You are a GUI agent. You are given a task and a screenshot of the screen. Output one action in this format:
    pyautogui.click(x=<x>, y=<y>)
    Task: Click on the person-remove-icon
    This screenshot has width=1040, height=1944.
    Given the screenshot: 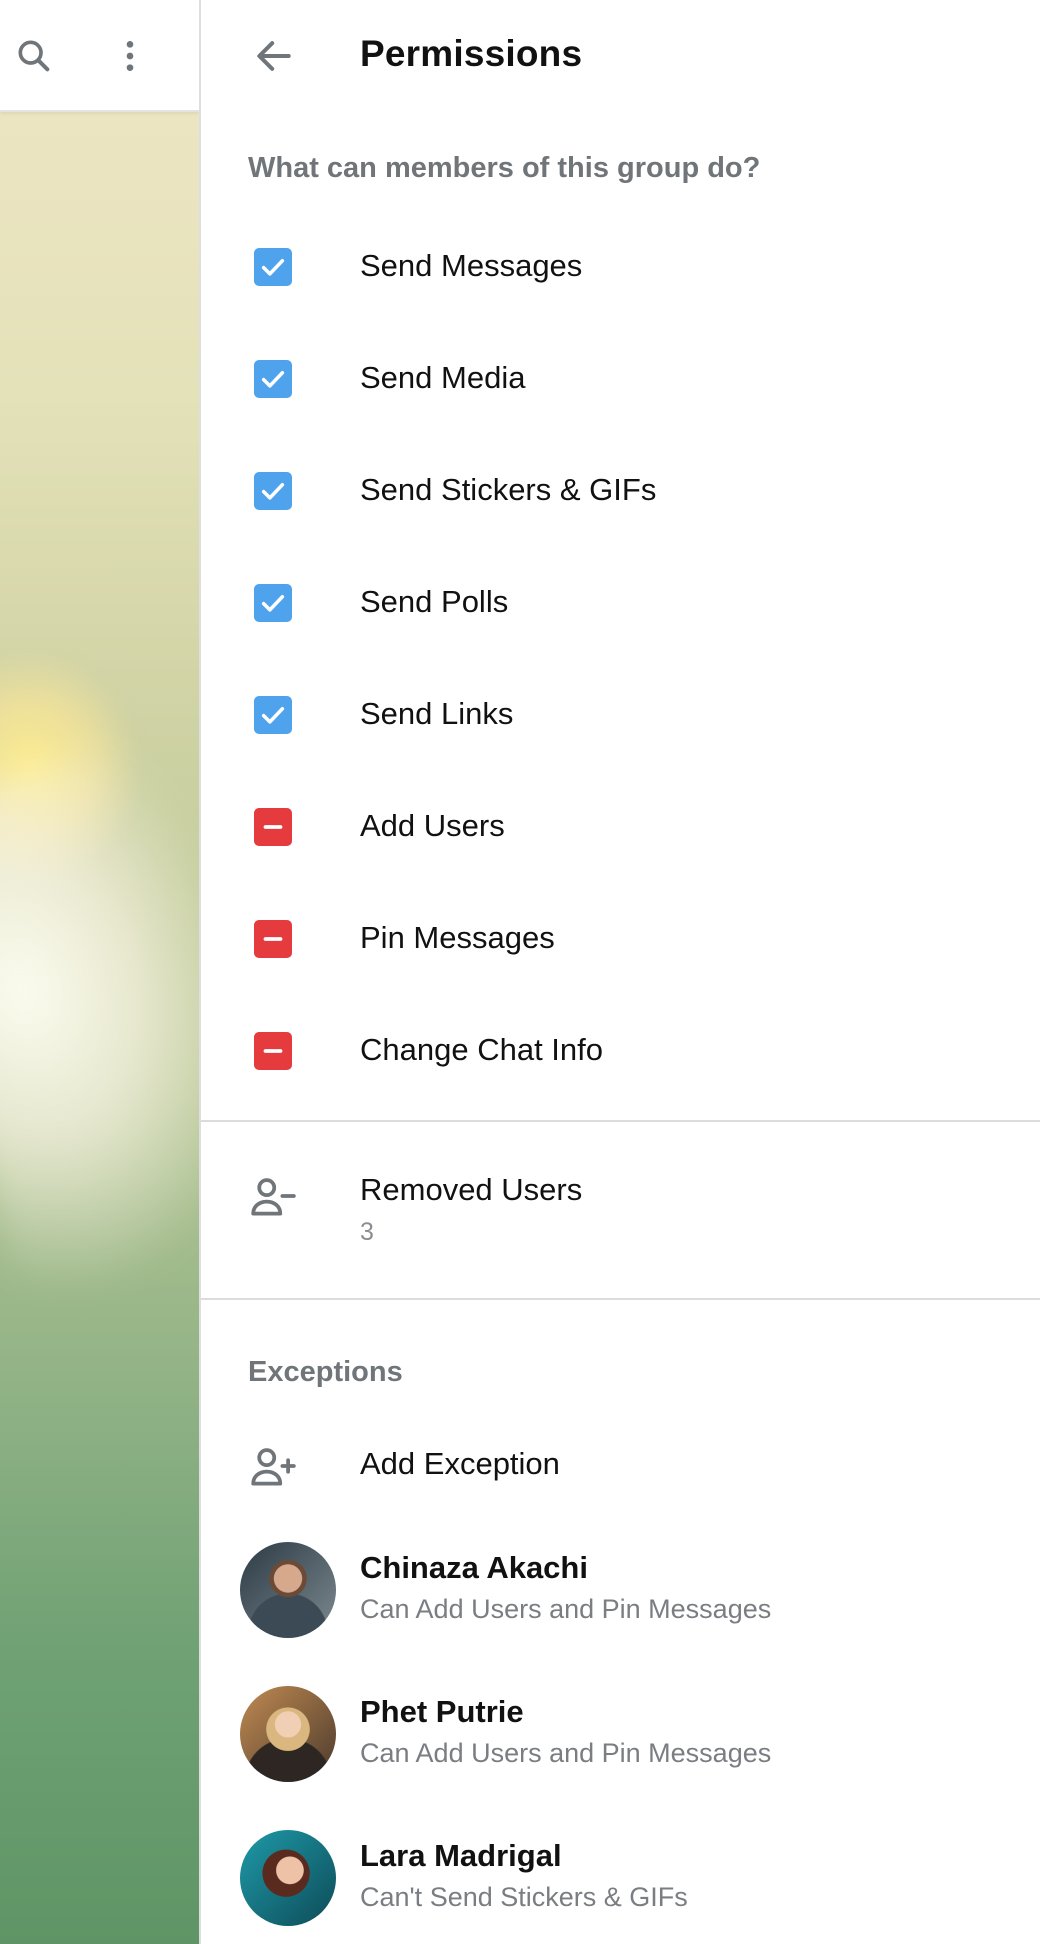 What is the action you would take?
    pyautogui.click(x=273, y=1197)
    